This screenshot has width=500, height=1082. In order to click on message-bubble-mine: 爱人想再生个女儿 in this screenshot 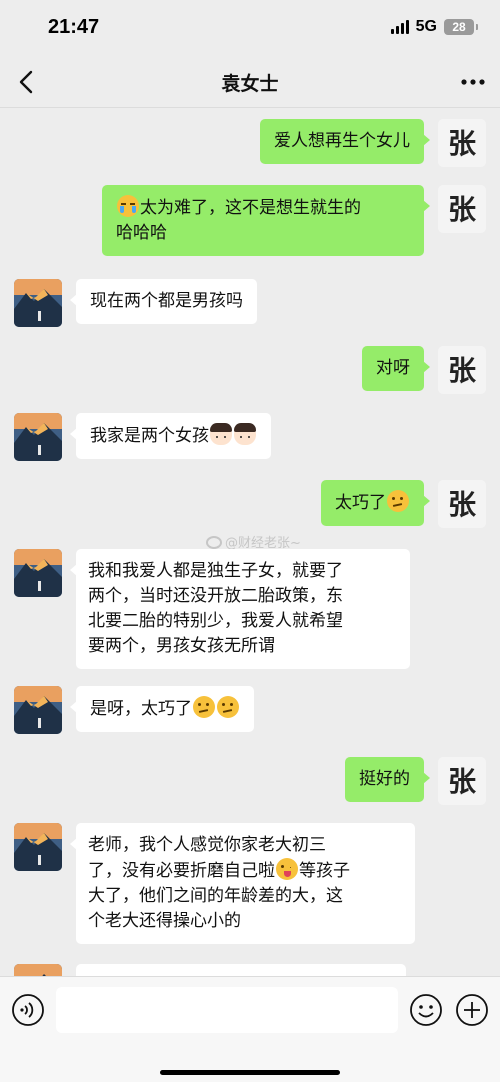, I will do `click(345, 141)`.